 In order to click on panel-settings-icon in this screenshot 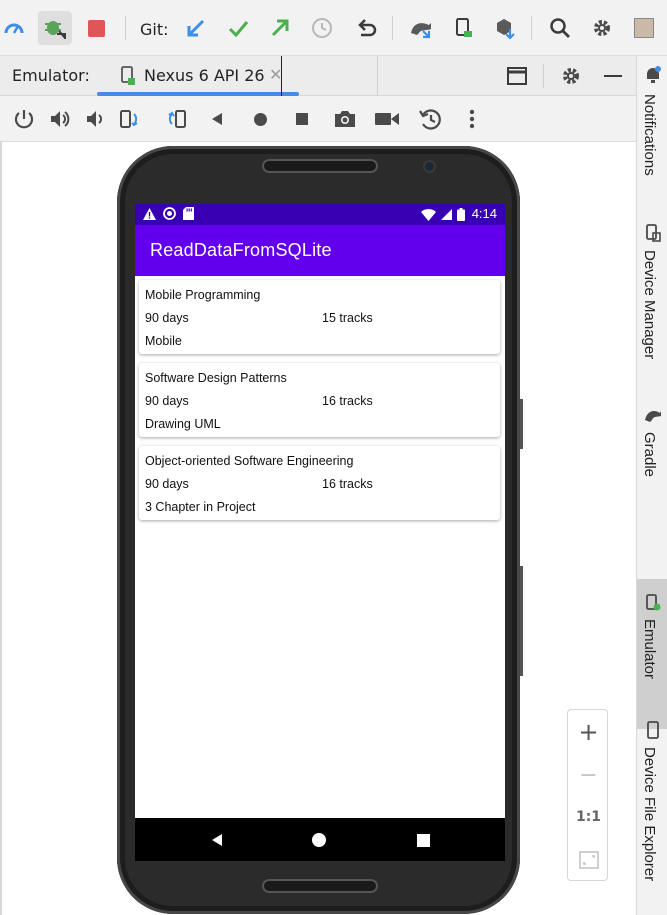, I will do `click(571, 76)`.